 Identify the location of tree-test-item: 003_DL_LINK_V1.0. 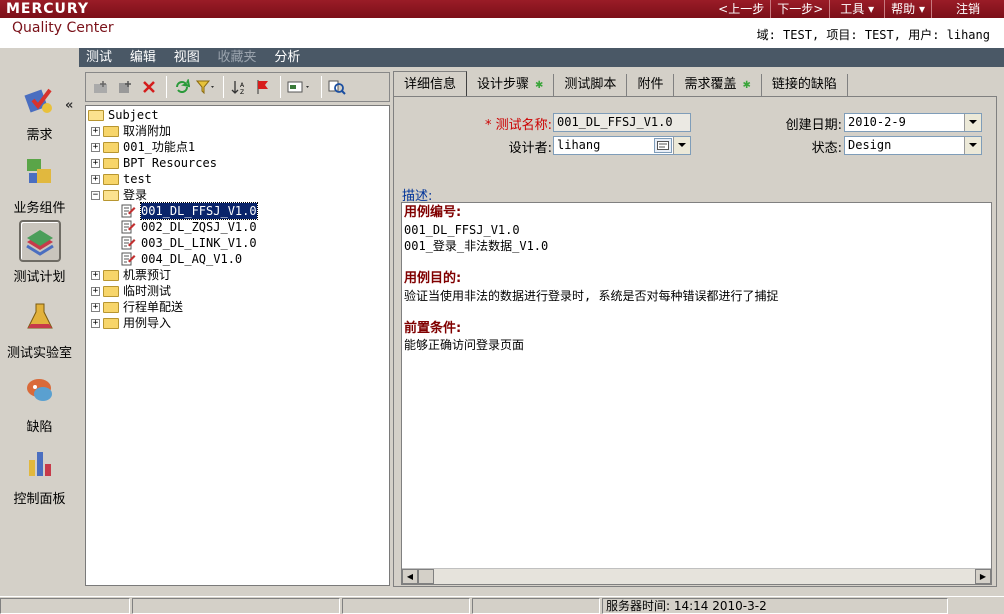
(237, 243).